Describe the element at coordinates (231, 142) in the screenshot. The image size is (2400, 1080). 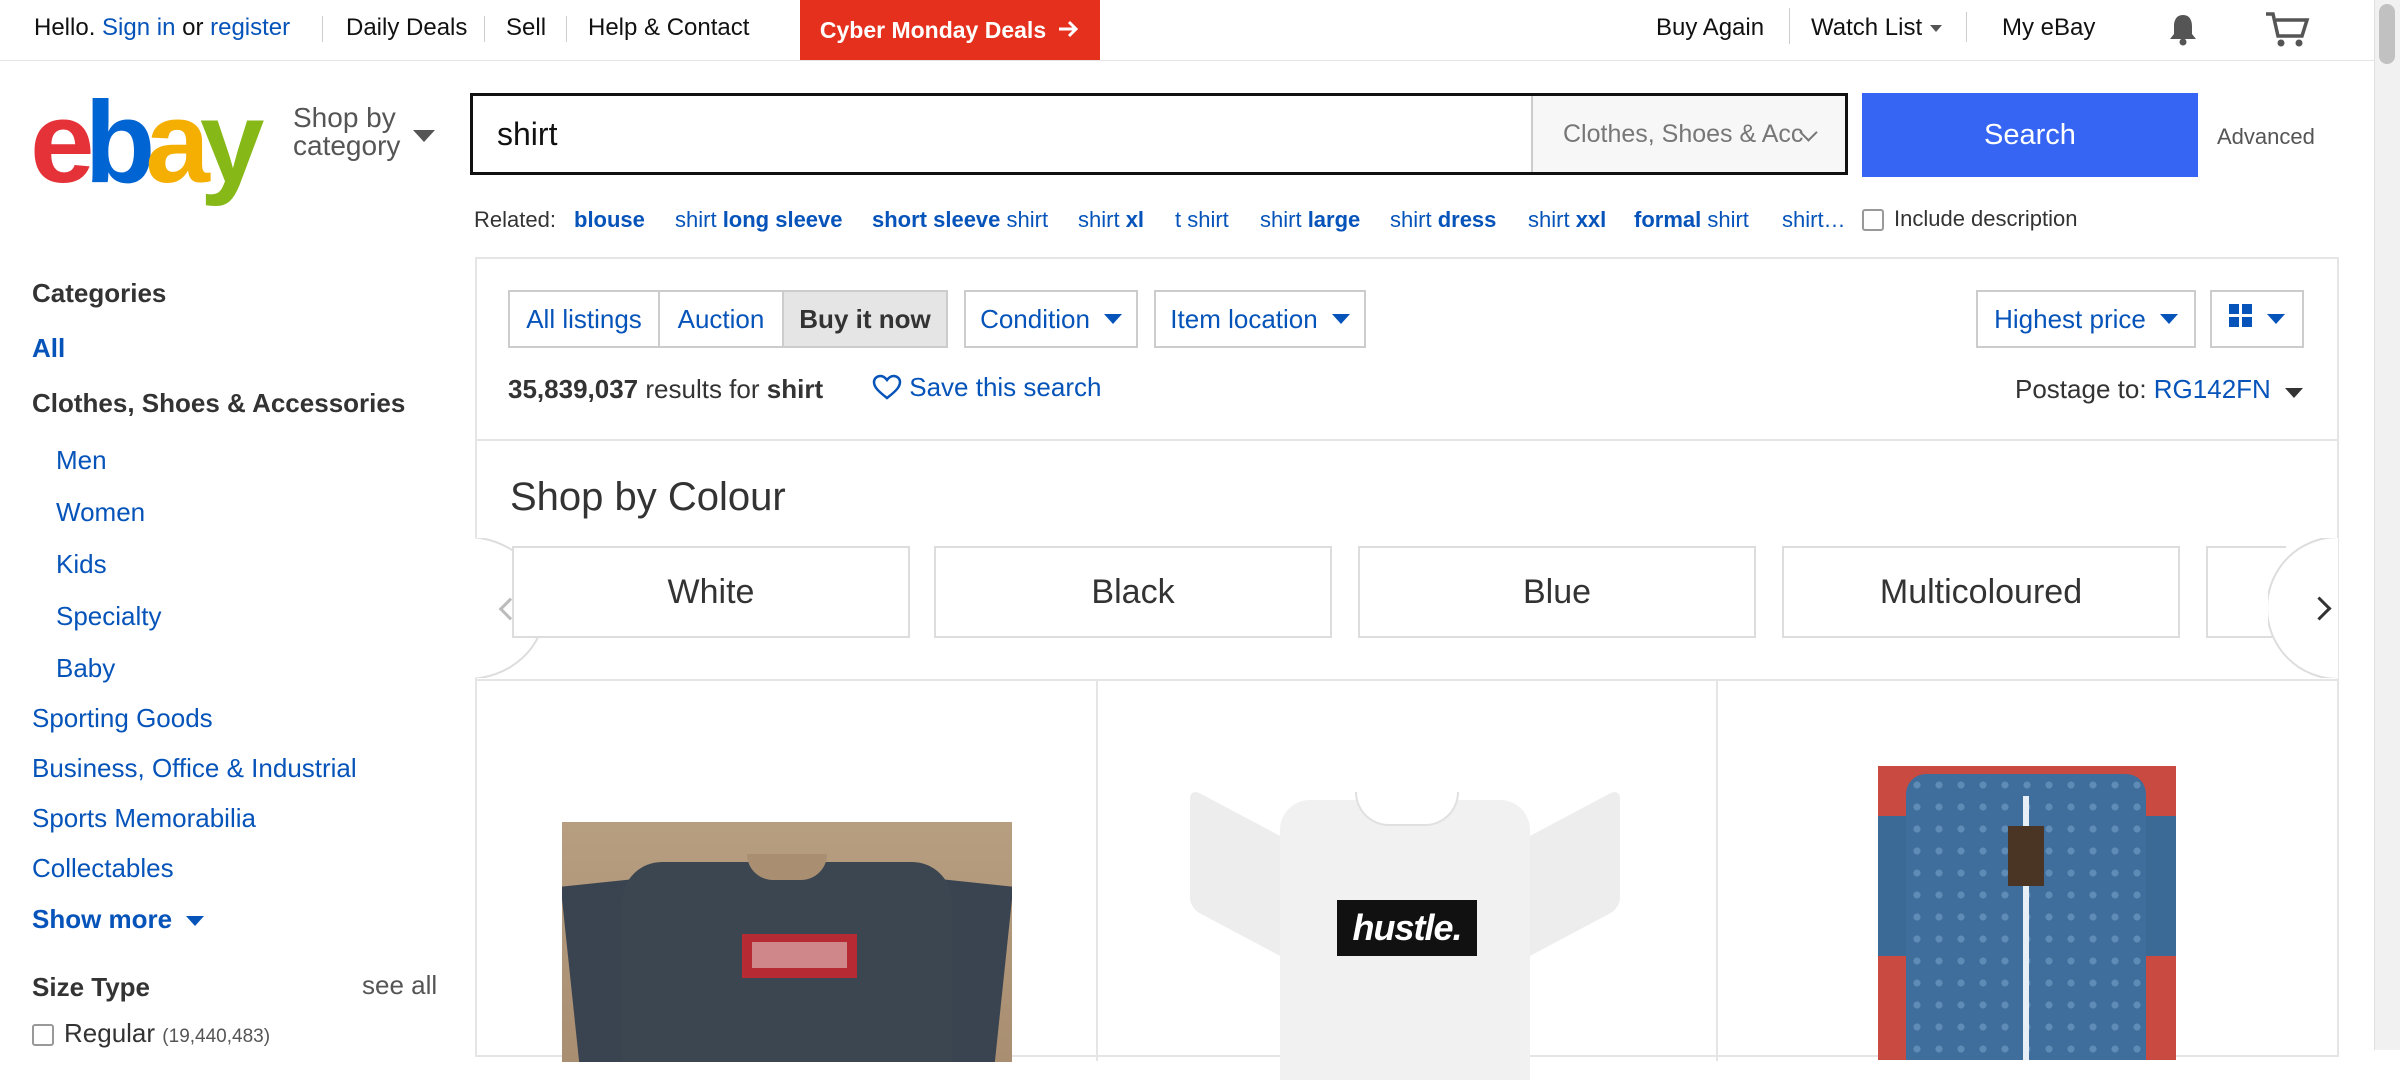
I see `logo-letter-y: y` at that location.